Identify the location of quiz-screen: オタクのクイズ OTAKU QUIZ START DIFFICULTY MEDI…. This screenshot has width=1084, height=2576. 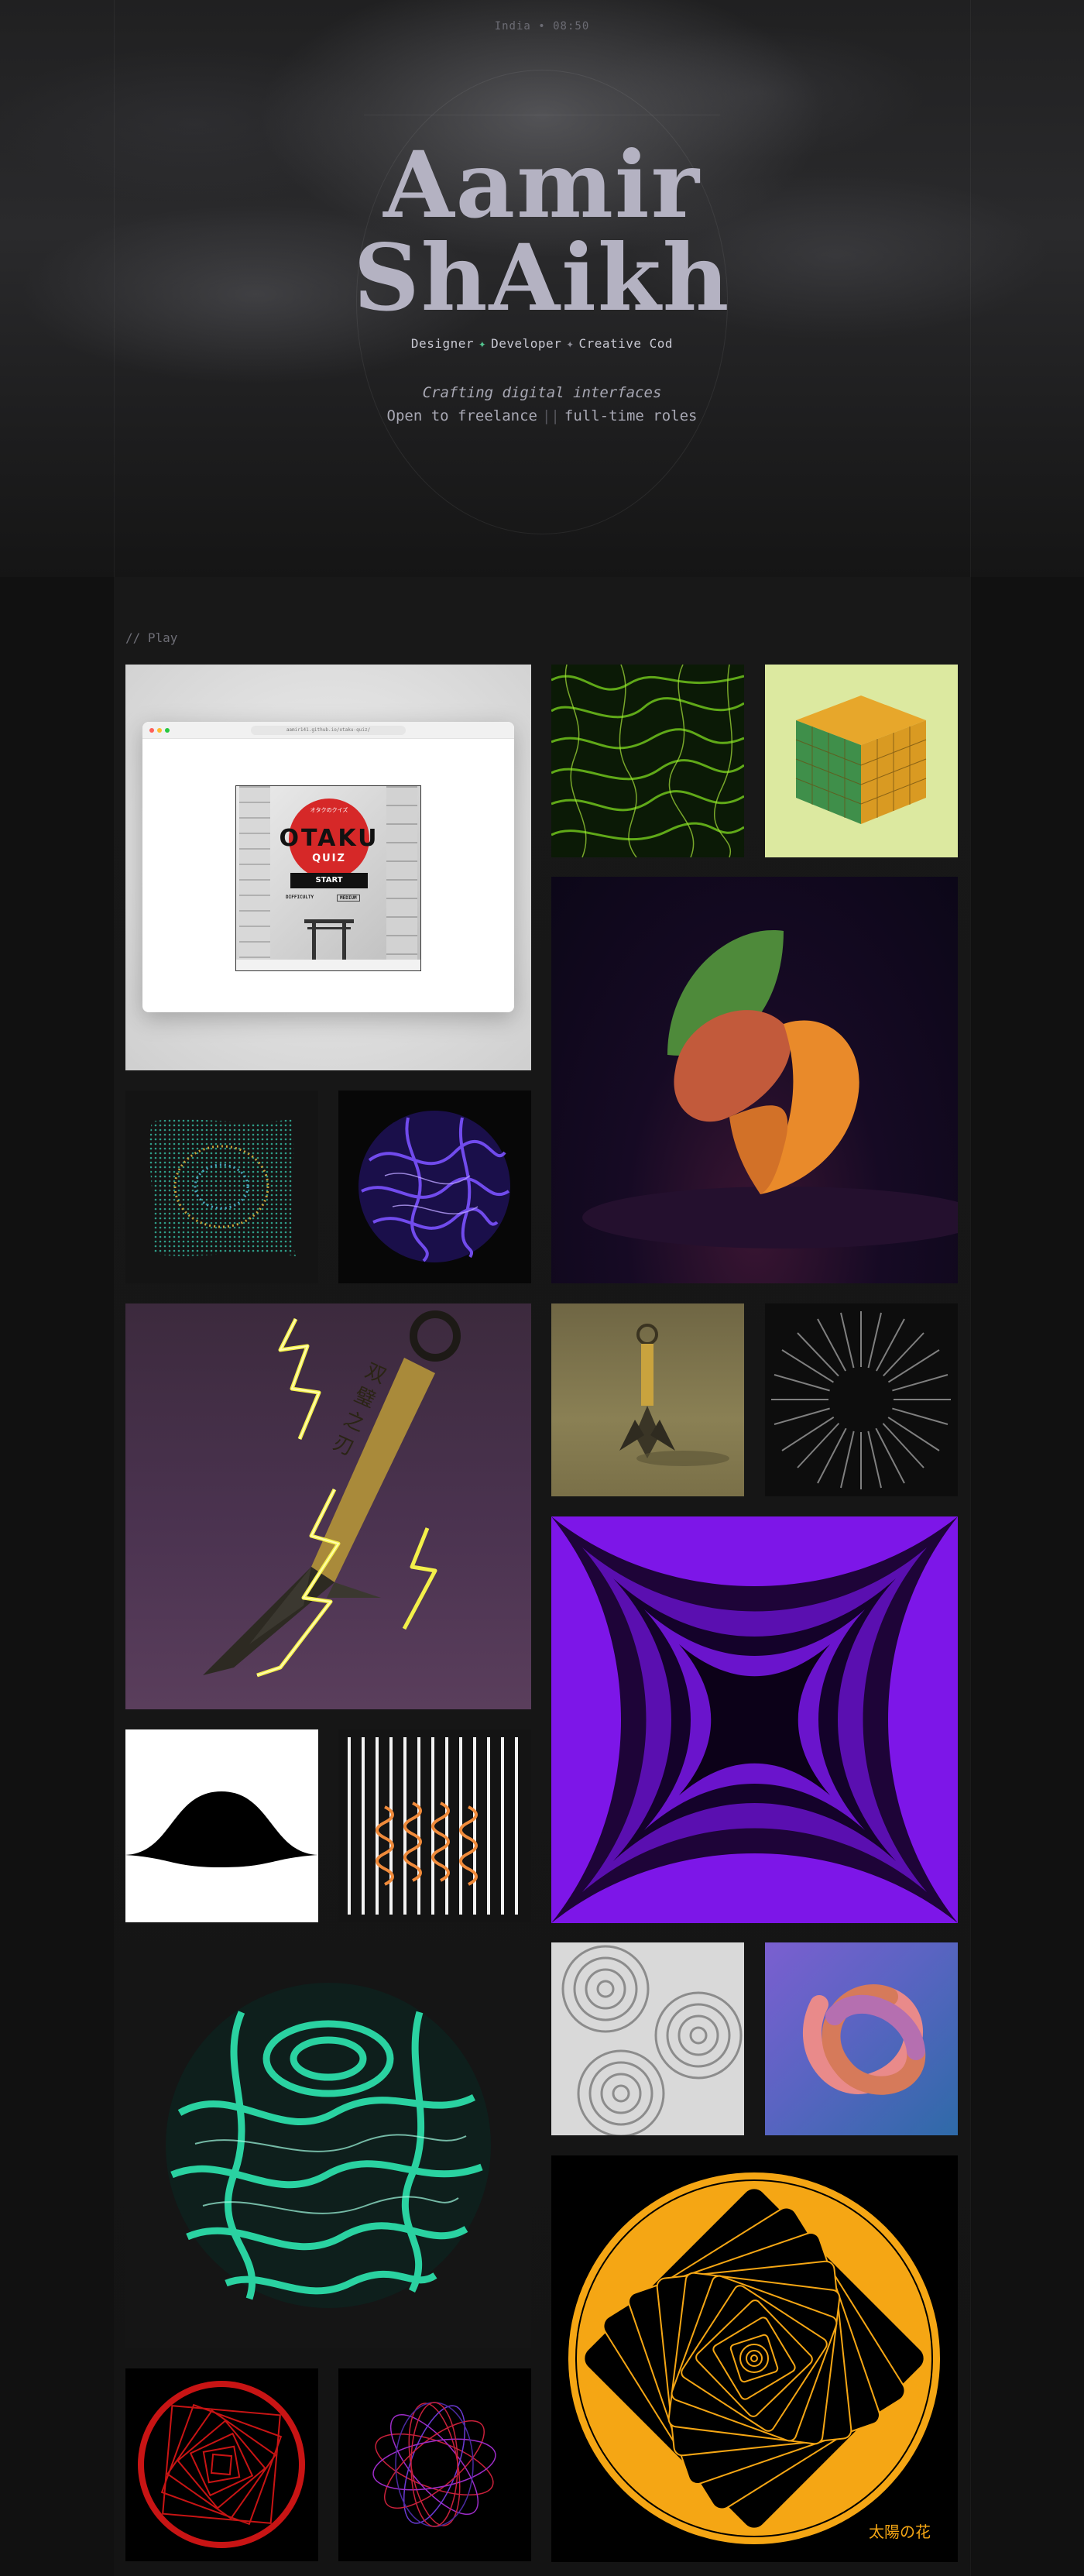
(328, 878).